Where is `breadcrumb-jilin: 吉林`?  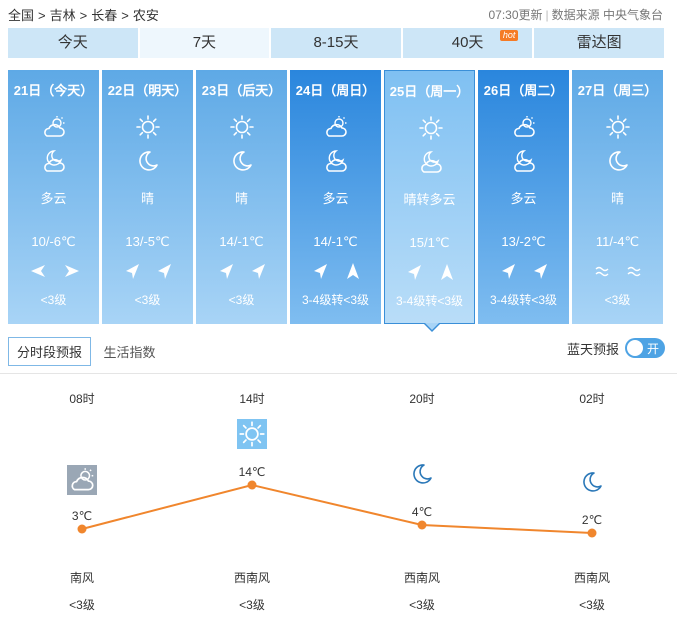
breadcrumb-jilin: 吉林 is located at coordinates (63, 15).